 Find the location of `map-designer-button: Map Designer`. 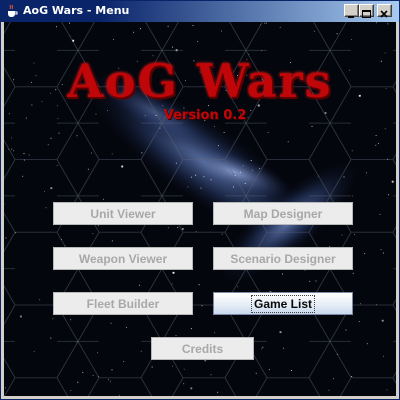

map-designer-button: Map Designer is located at coordinates (283, 213).